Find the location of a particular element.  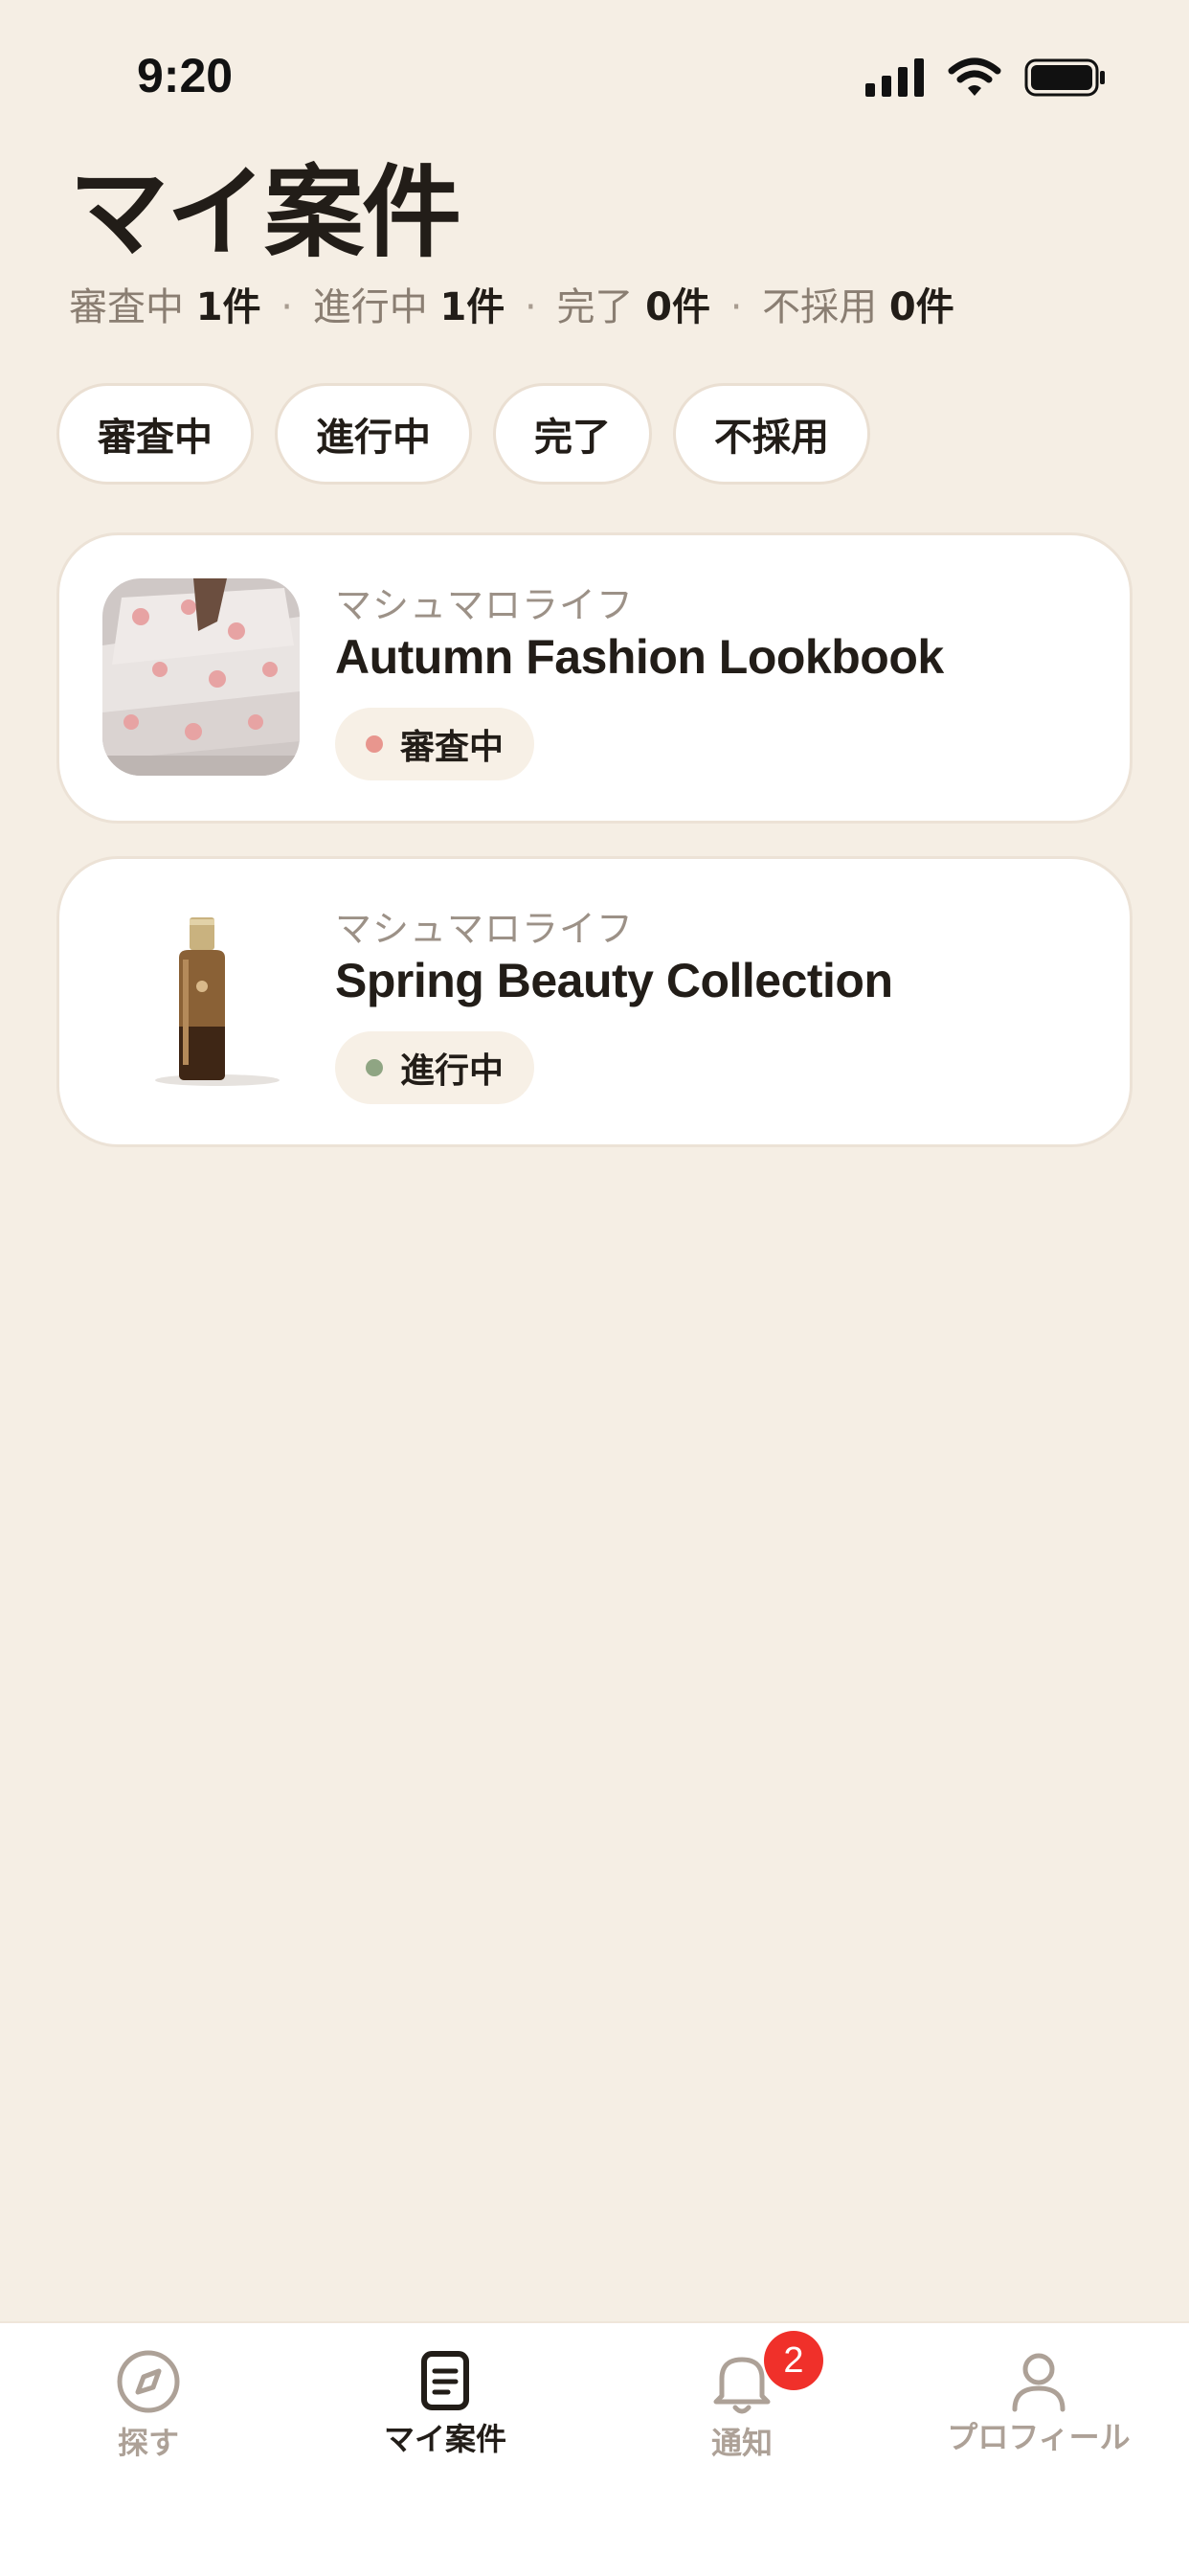

filter-chip-in-progress: 進行中 is located at coordinates (373, 434).